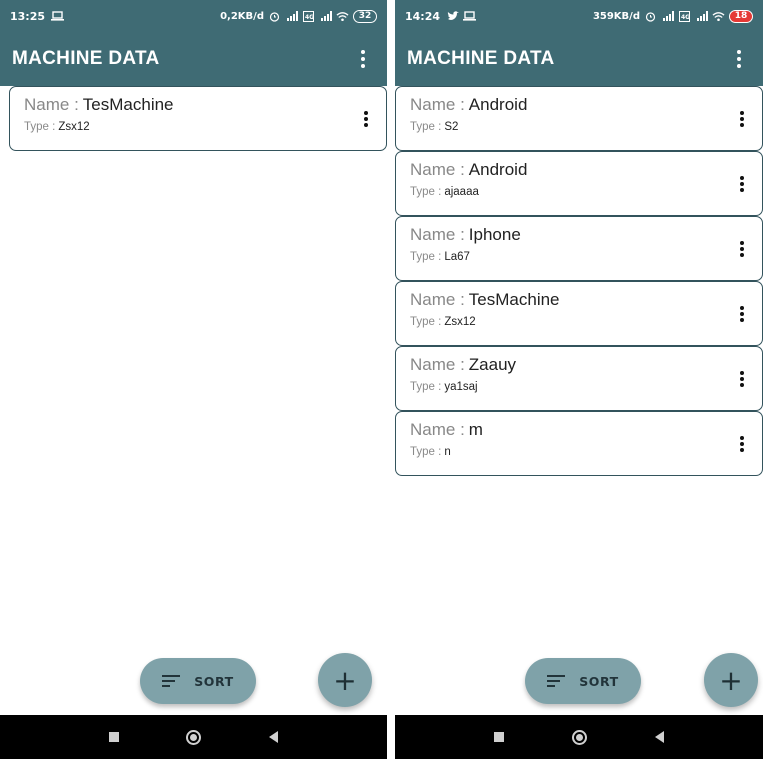 This screenshot has height=759, width=763. What do you see at coordinates (28, 16) in the screenshot?
I see `status-time: 13:25` at bounding box center [28, 16].